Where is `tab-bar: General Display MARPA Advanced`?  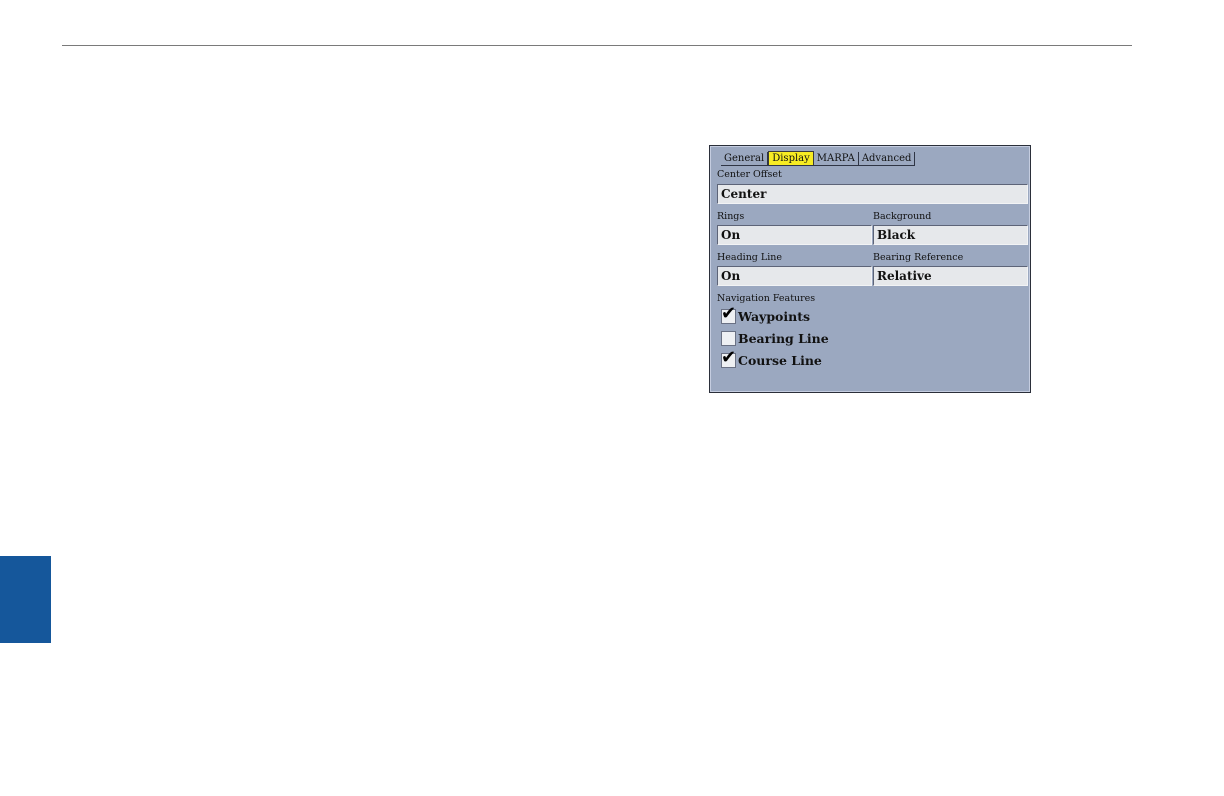
tab-bar: General Display MARPA Advanced is located at coordinates (818, 158).